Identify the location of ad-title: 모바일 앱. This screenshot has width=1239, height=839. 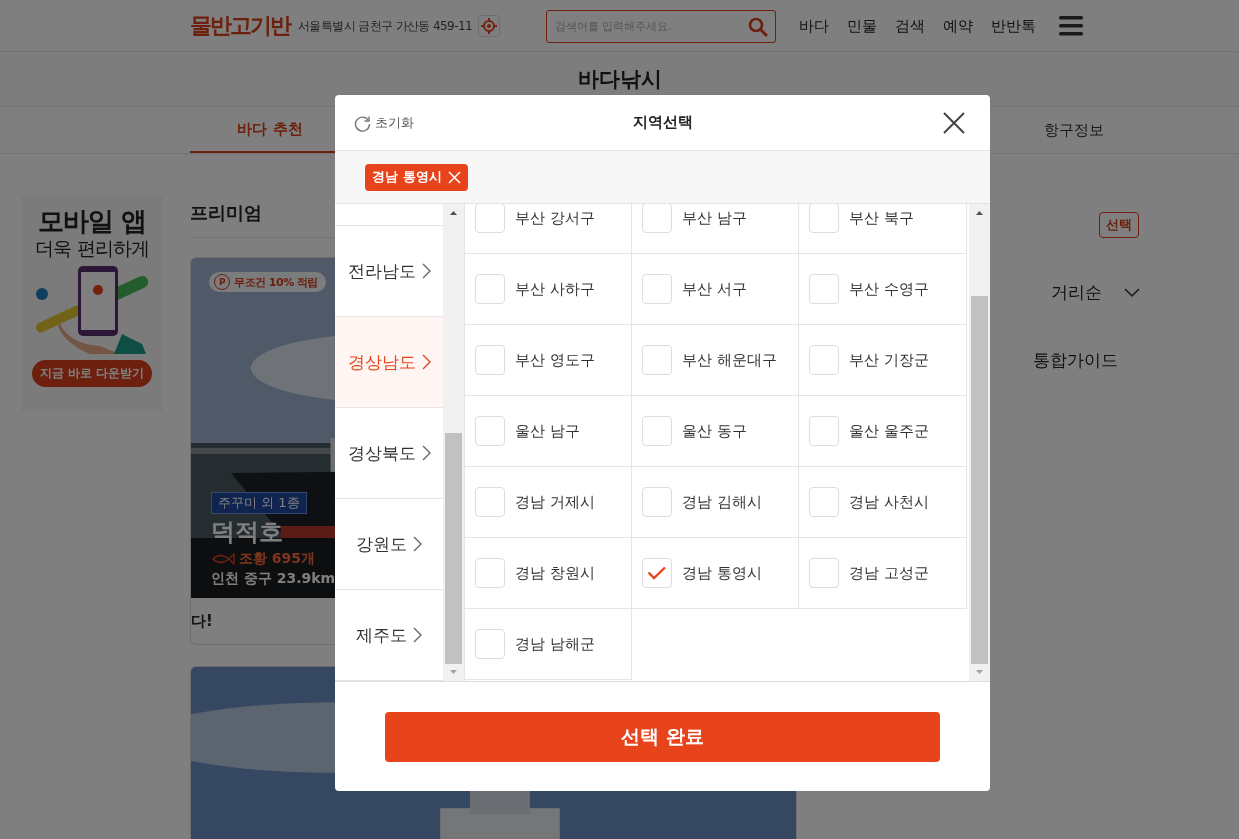
(92, 221).